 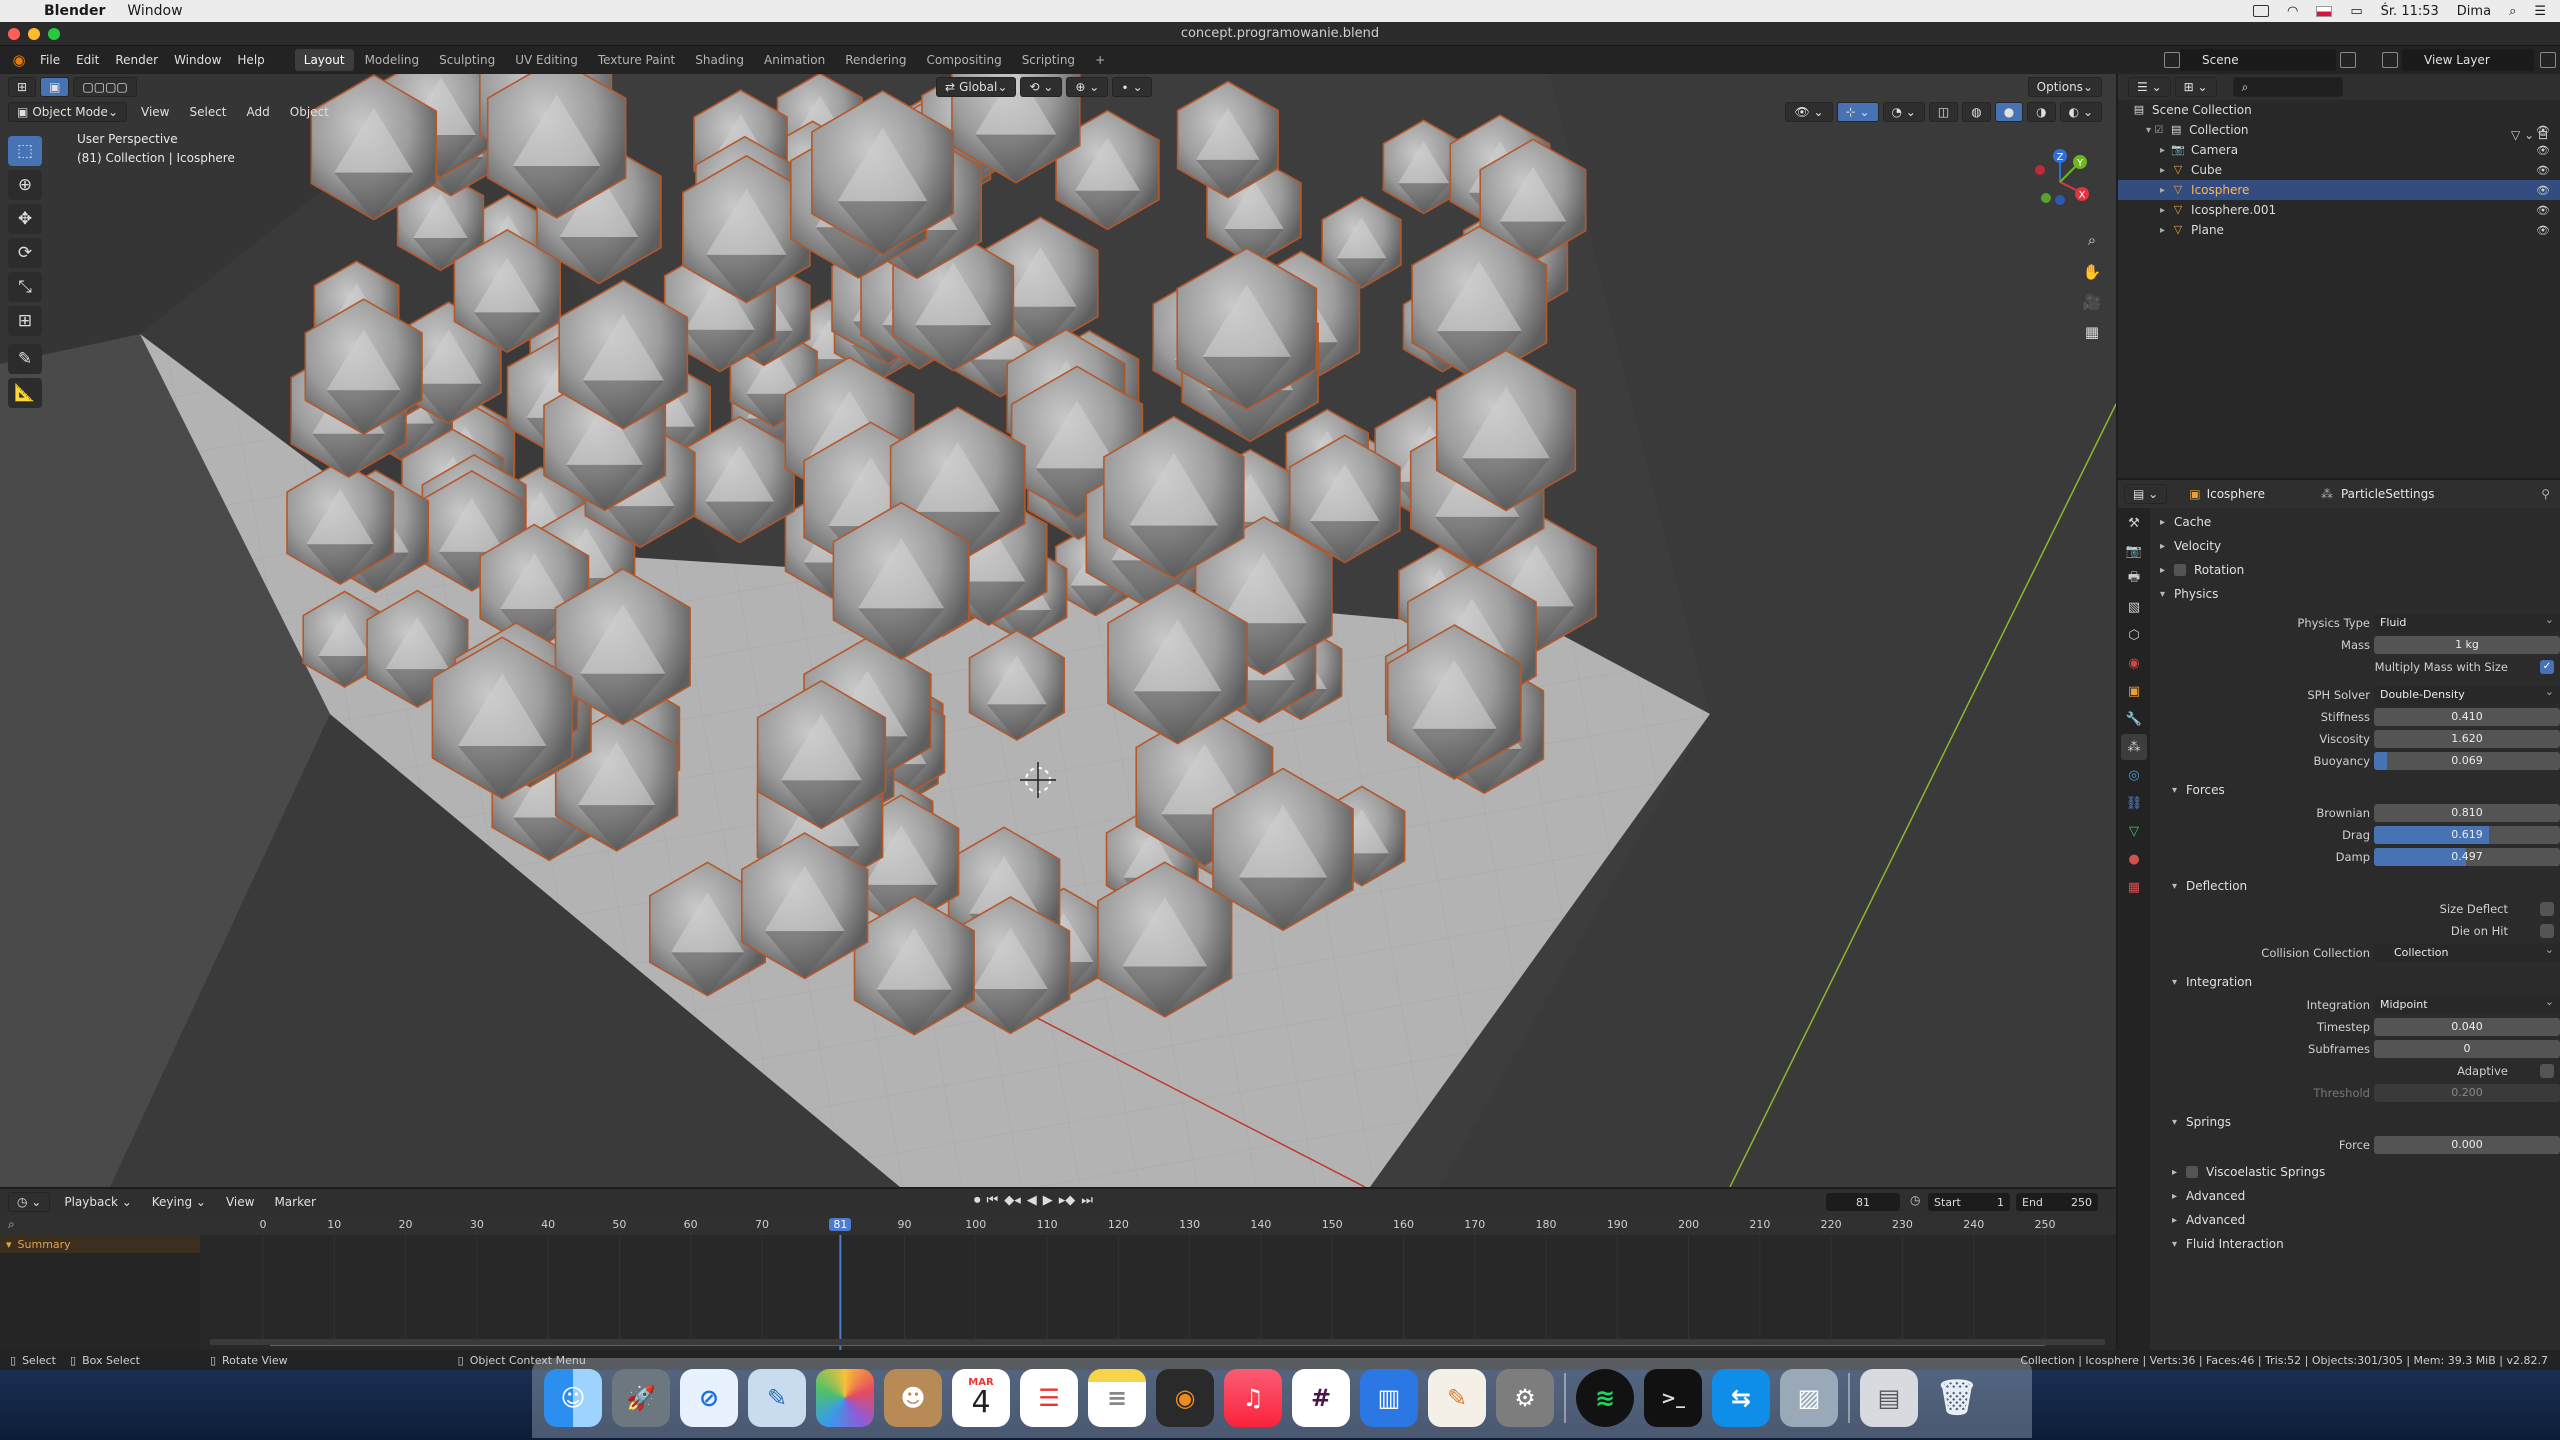 I want to click on force-field: 0.000, so click(x=2467, y=1145).